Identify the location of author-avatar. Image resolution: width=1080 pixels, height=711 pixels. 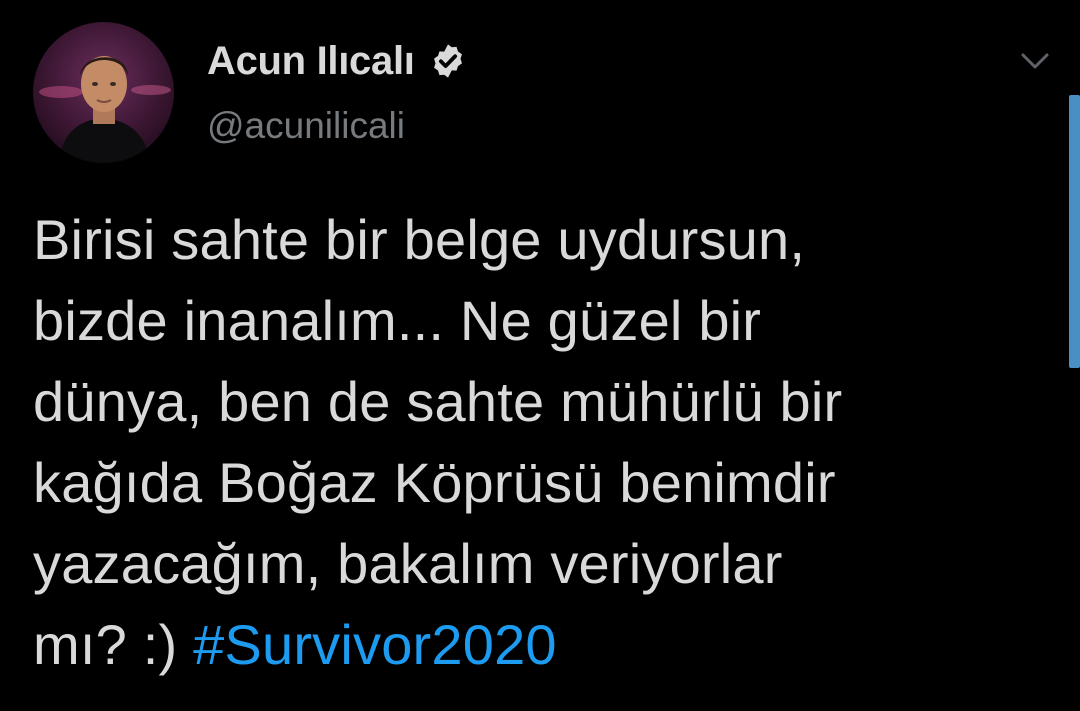
(103, 92).